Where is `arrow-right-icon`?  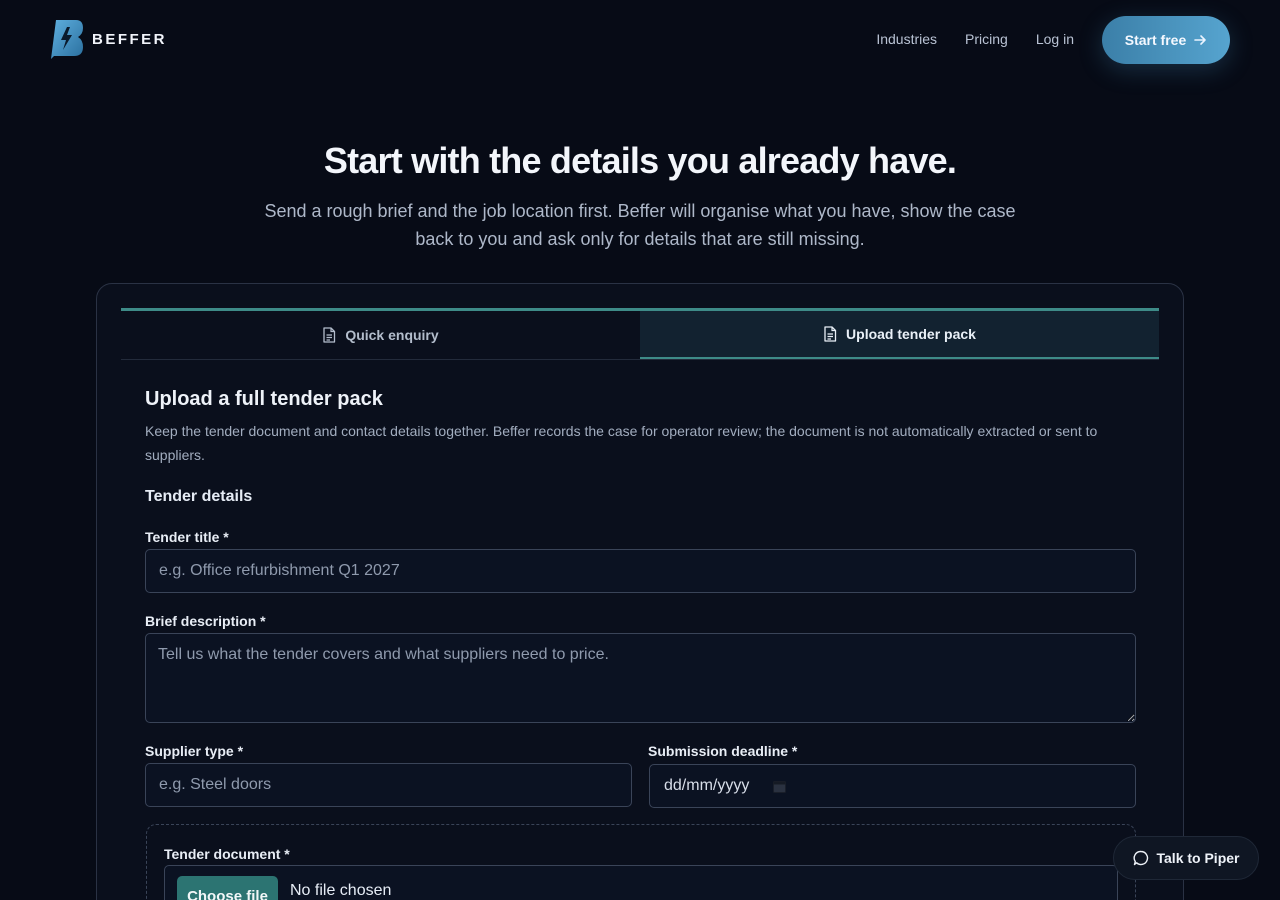
arrow-right-icon is located at coordinates (1200, 40).